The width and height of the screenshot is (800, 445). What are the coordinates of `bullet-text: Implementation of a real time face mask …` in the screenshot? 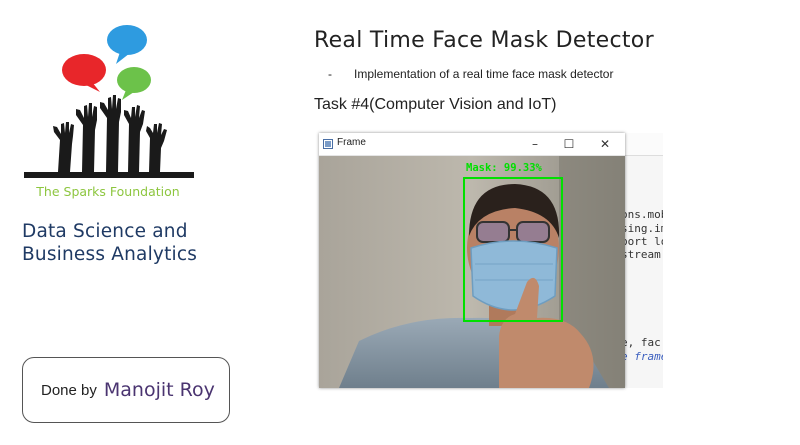 It's located at (484, 74).